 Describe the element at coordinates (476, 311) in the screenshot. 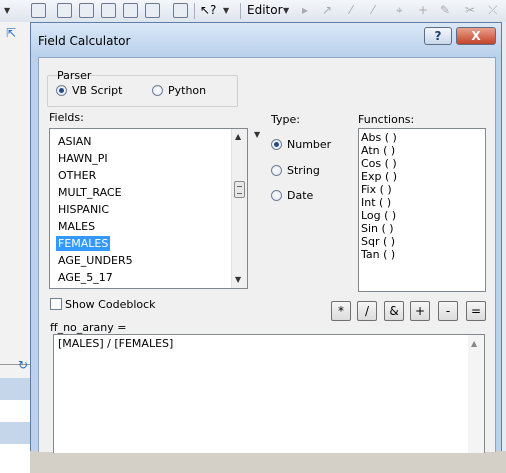

I see `equals-button: =` at that location.